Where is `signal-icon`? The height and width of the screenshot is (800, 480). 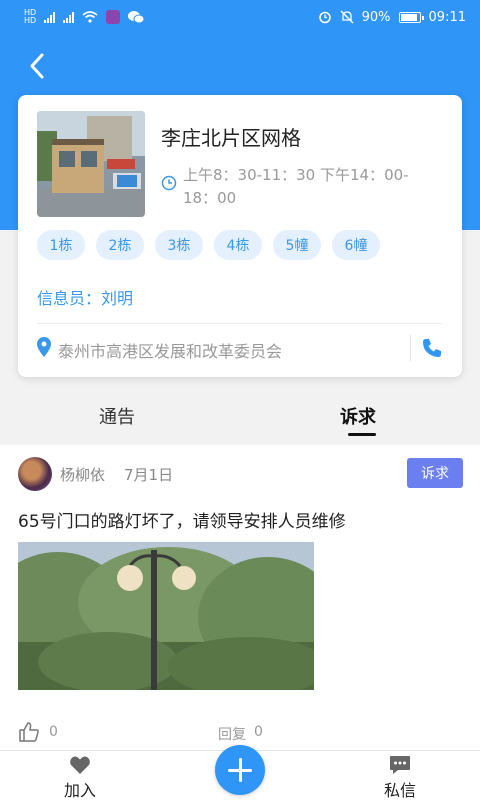 signal-icon is located at coordinates (50, 17).